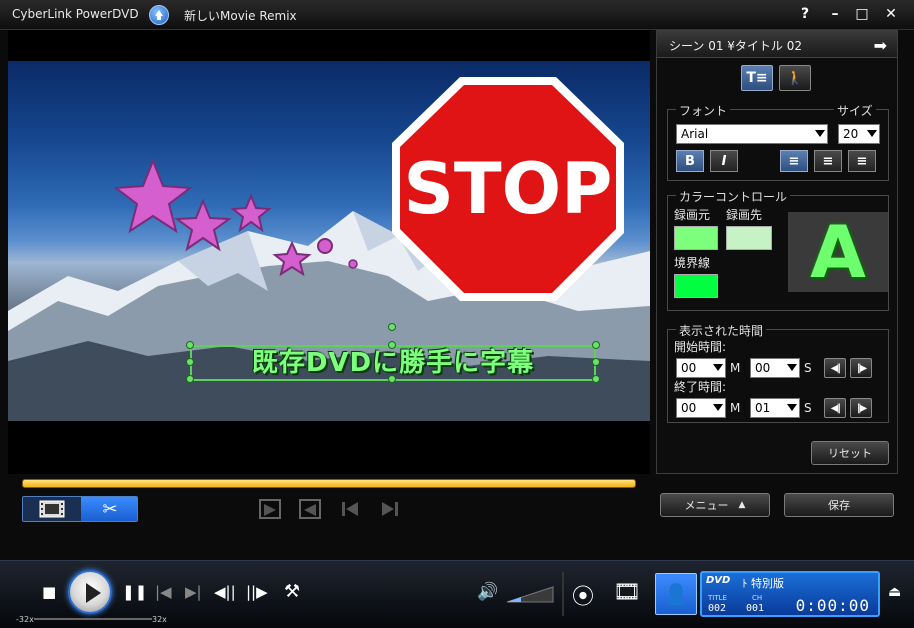 This screenshot has height=628, width=914. Describe the element at coordinates (715, 505) in the screenshot. I see `menu-button: メニュー ▲` at that location.